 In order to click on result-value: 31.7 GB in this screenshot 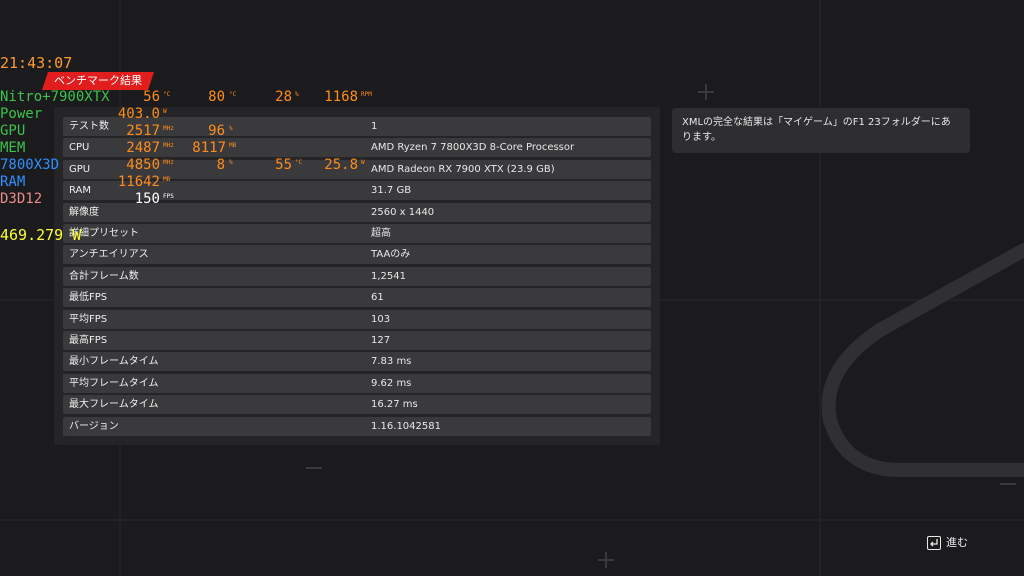, I will do `click(391, 191)`.